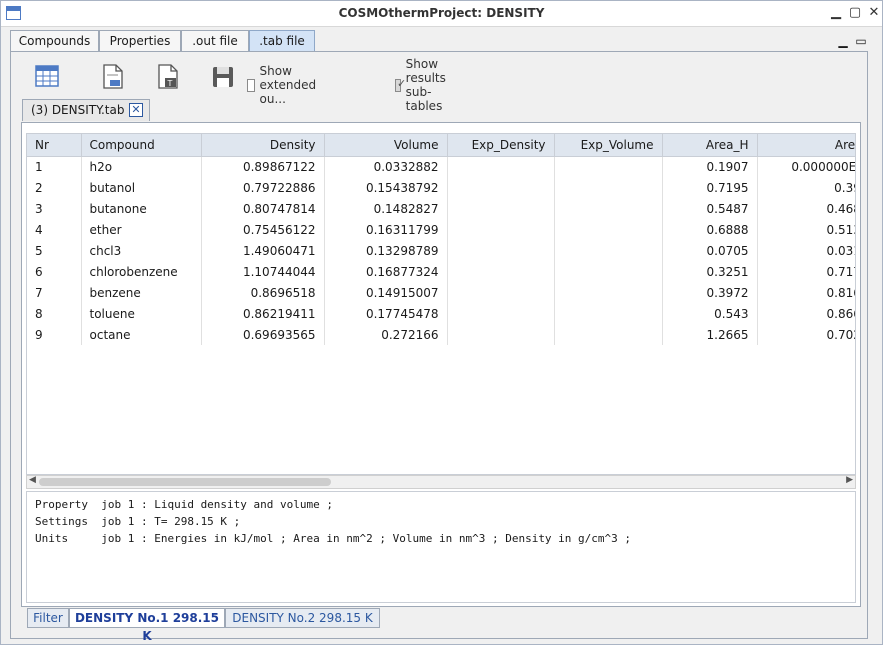  What do you see at coordinates (386, 313) in the screenshot?
I see `table-cell: 0.17745478` at bounding box center [386, 313].